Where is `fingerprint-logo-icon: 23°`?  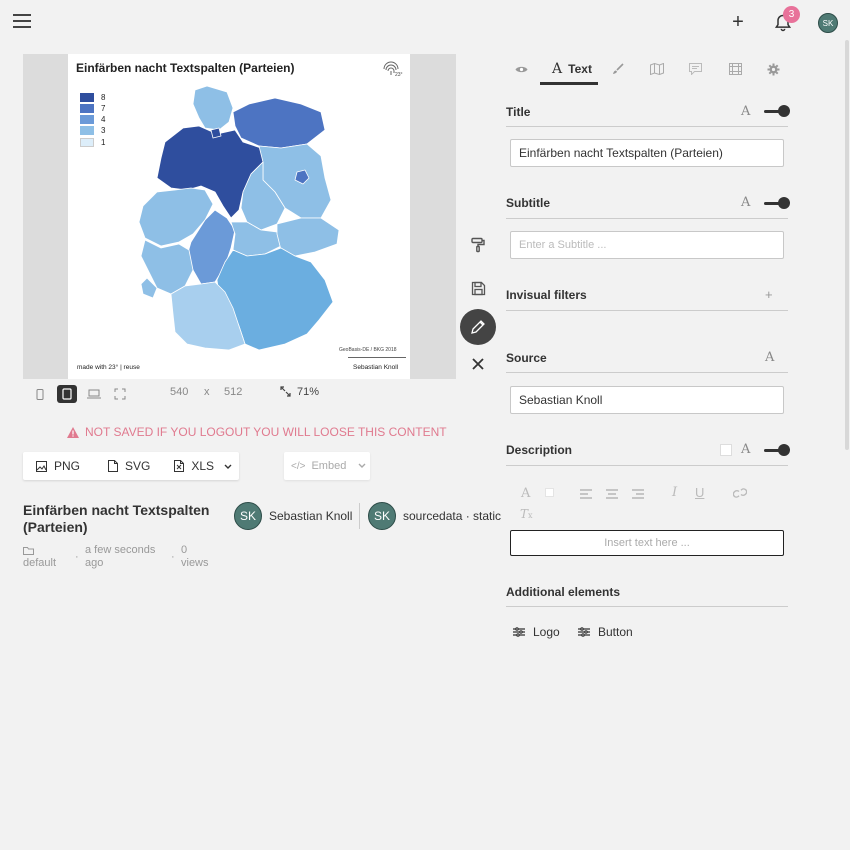 fingerprint-logo-icon: 23° is located at coordinates (392, 69).